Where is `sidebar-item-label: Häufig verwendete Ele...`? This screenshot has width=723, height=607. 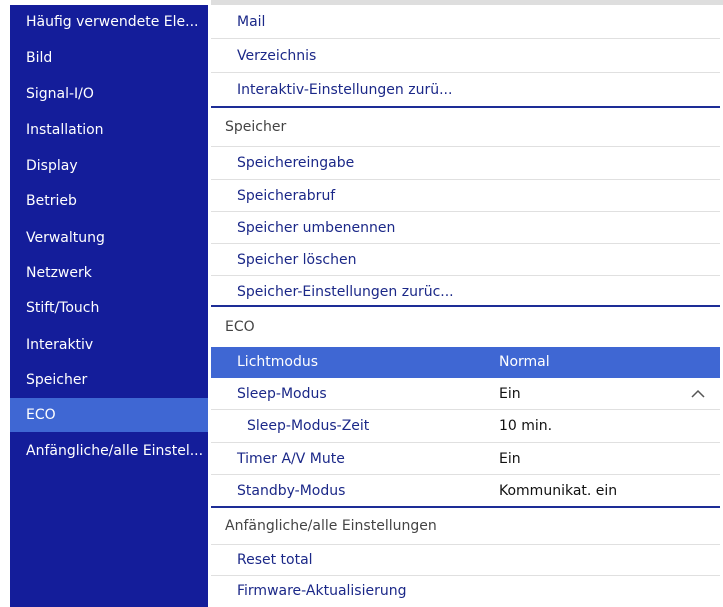
sidebar-item-label: Häufig verwendete Ele... is located at coordinates (112, 22).